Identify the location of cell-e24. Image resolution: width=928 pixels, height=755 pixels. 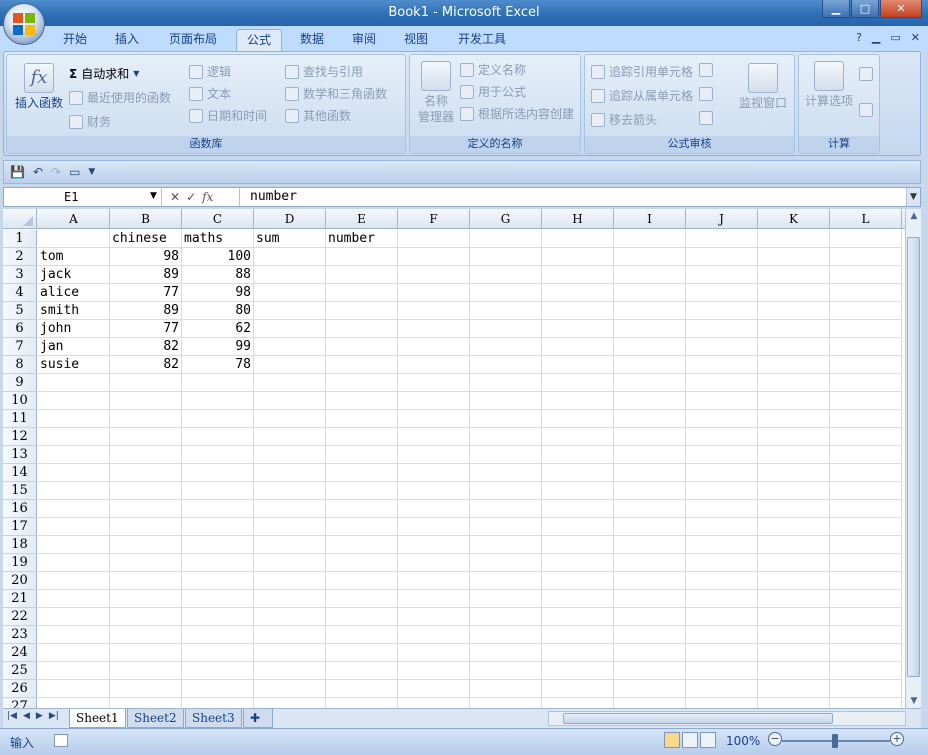
(362, 653).